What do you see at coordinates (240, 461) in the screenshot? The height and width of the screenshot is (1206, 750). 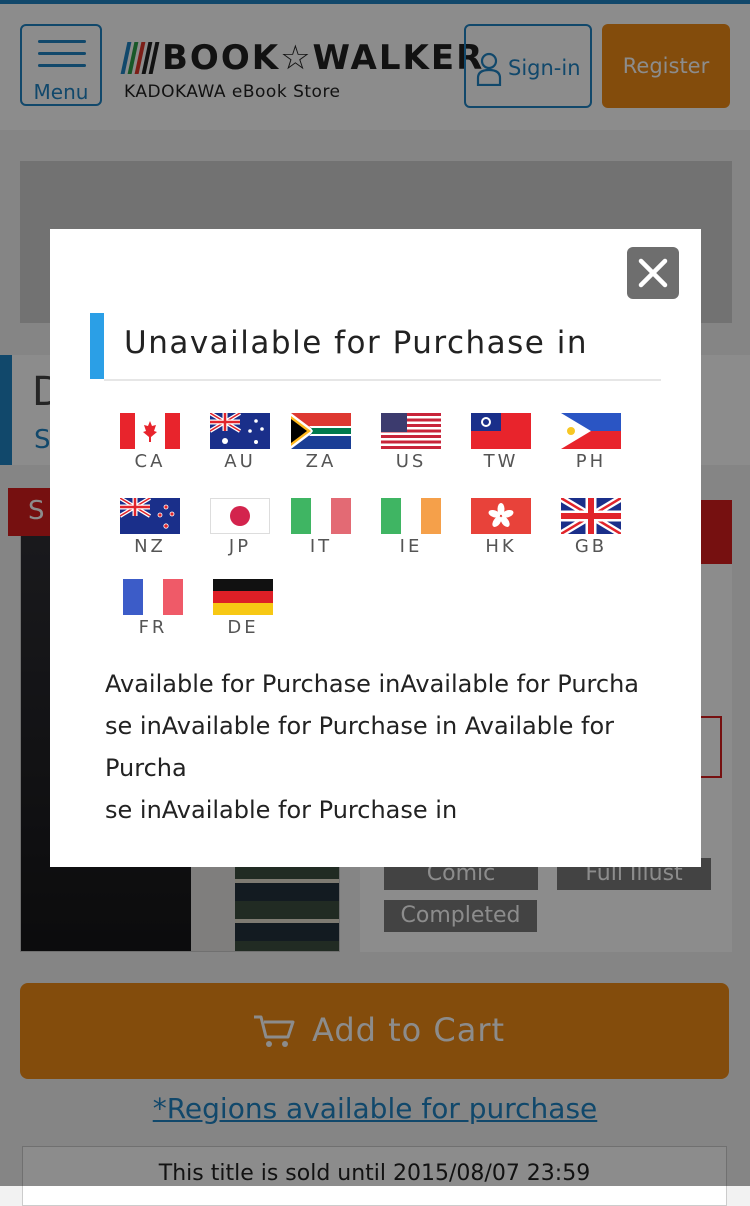 I see `country-code: AU` at bounding box center [240, 461].